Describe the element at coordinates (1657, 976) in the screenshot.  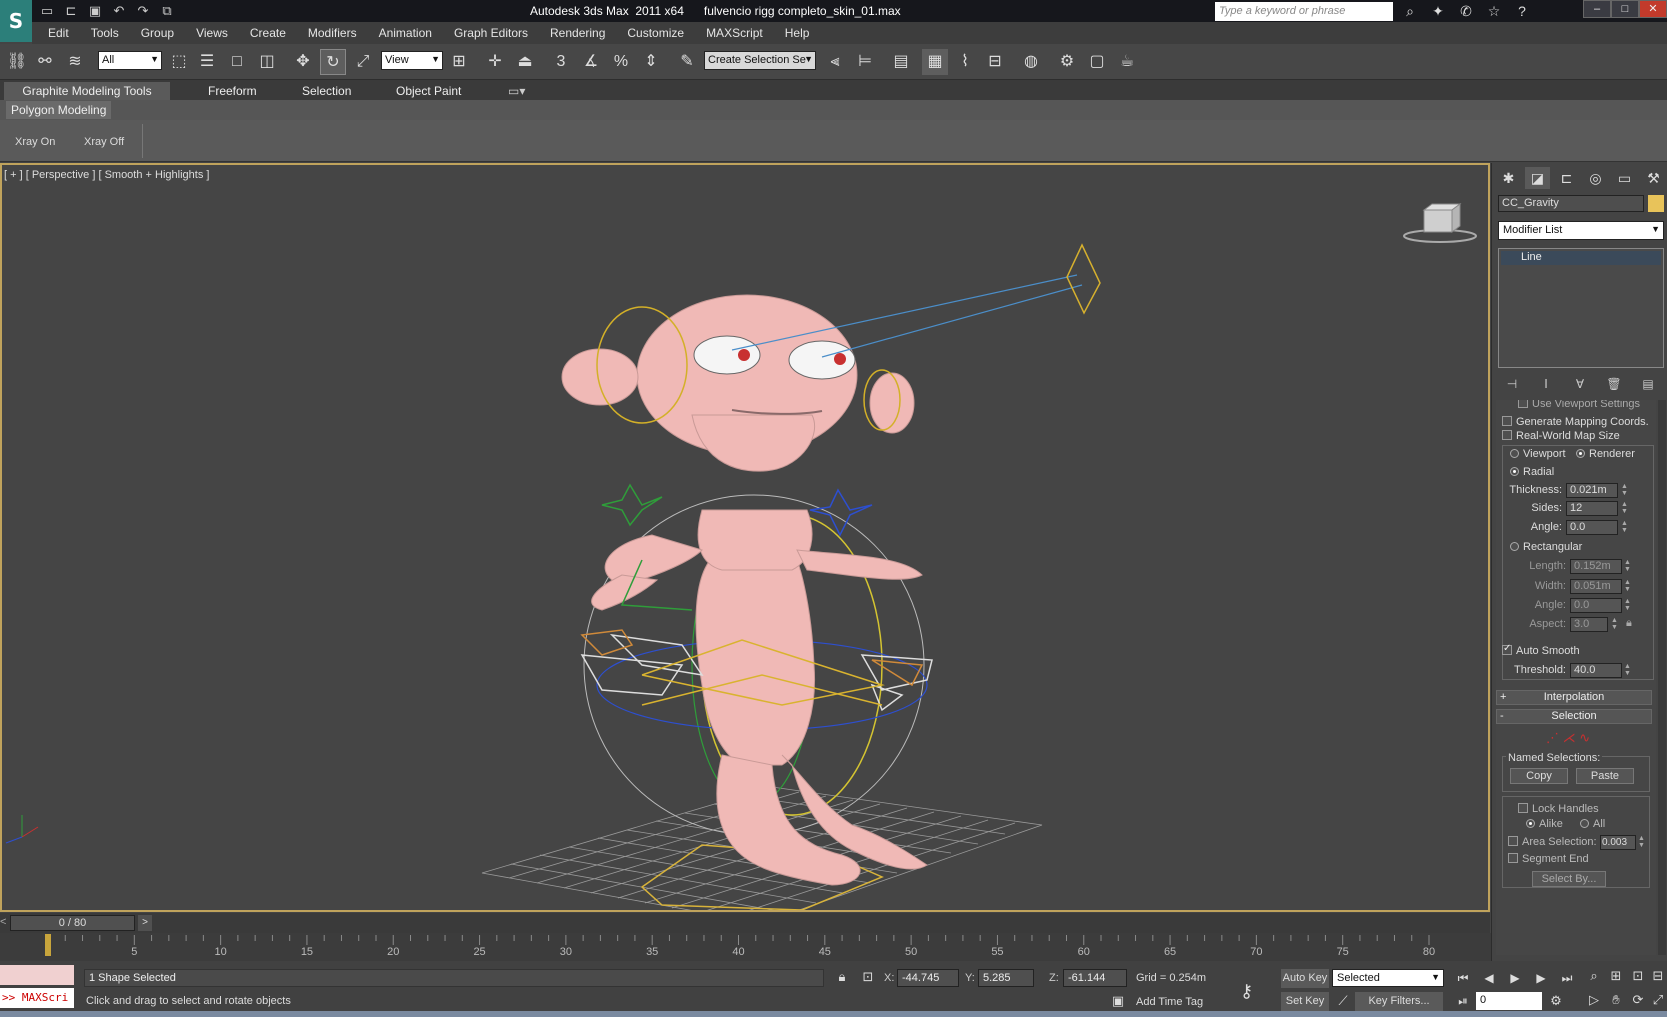
I see `zoom-extents-all-icon: ⊟` at that location.